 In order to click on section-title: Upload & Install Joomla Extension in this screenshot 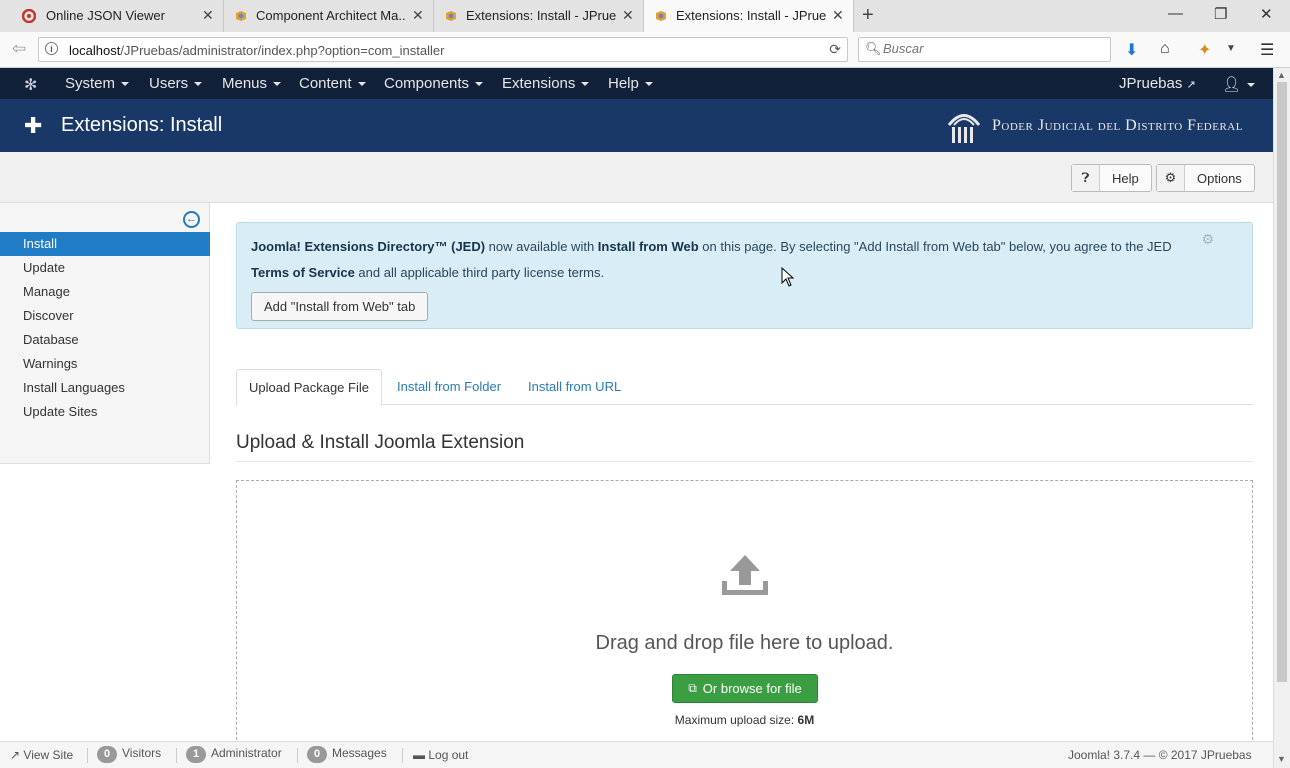, I will do `click(380, 442)`.